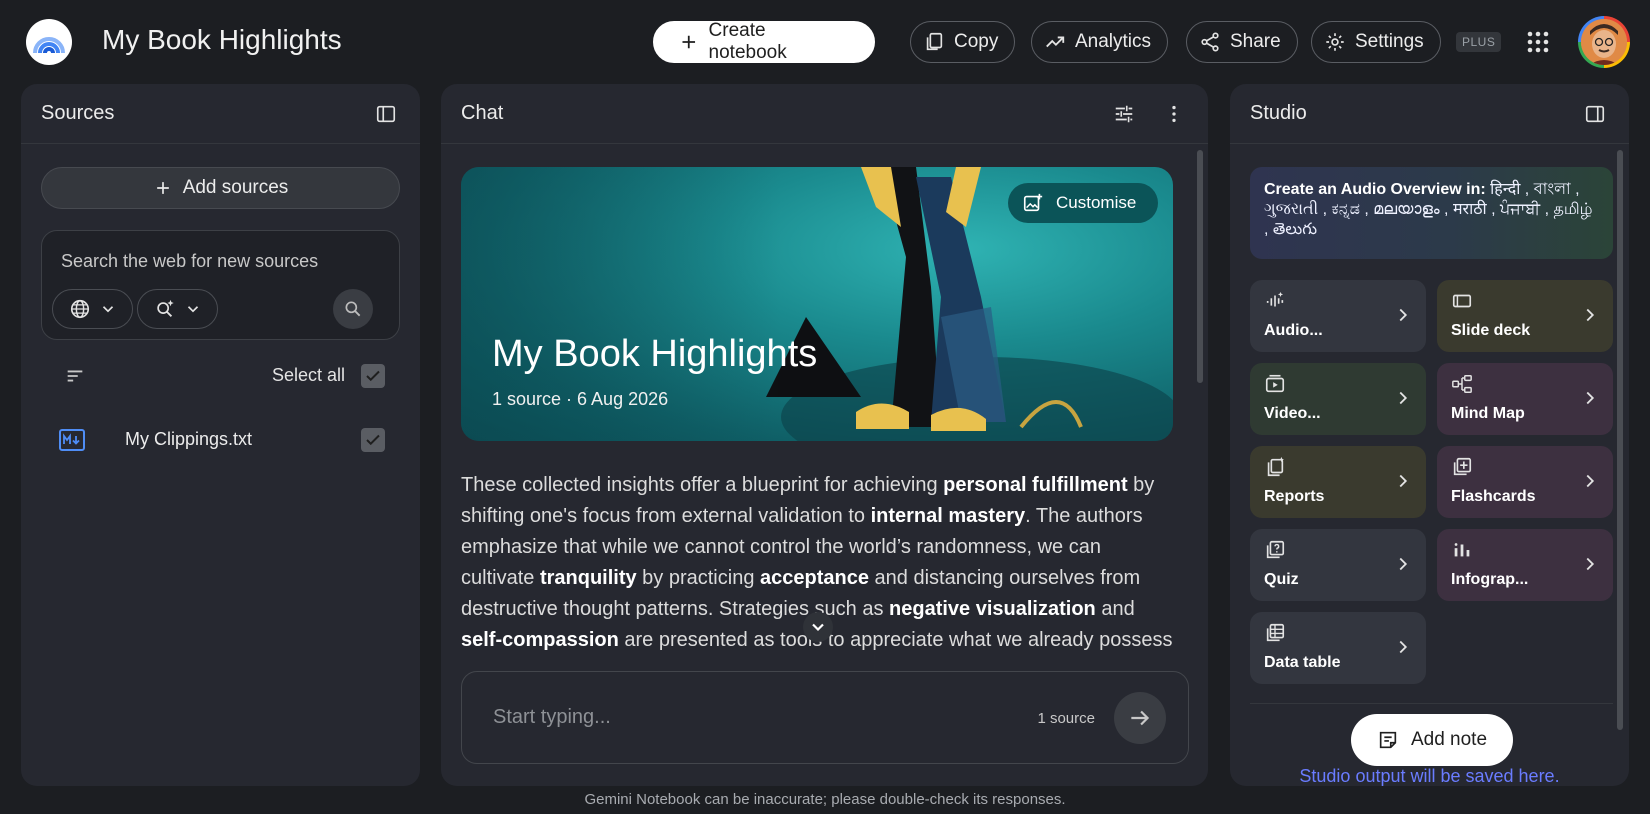 Image resolution: width=1650 pixels, height=814 pixels. Describe the element at coordinates (1200, 266) in the screenshot. I see `chat-scrollbar` at that location.